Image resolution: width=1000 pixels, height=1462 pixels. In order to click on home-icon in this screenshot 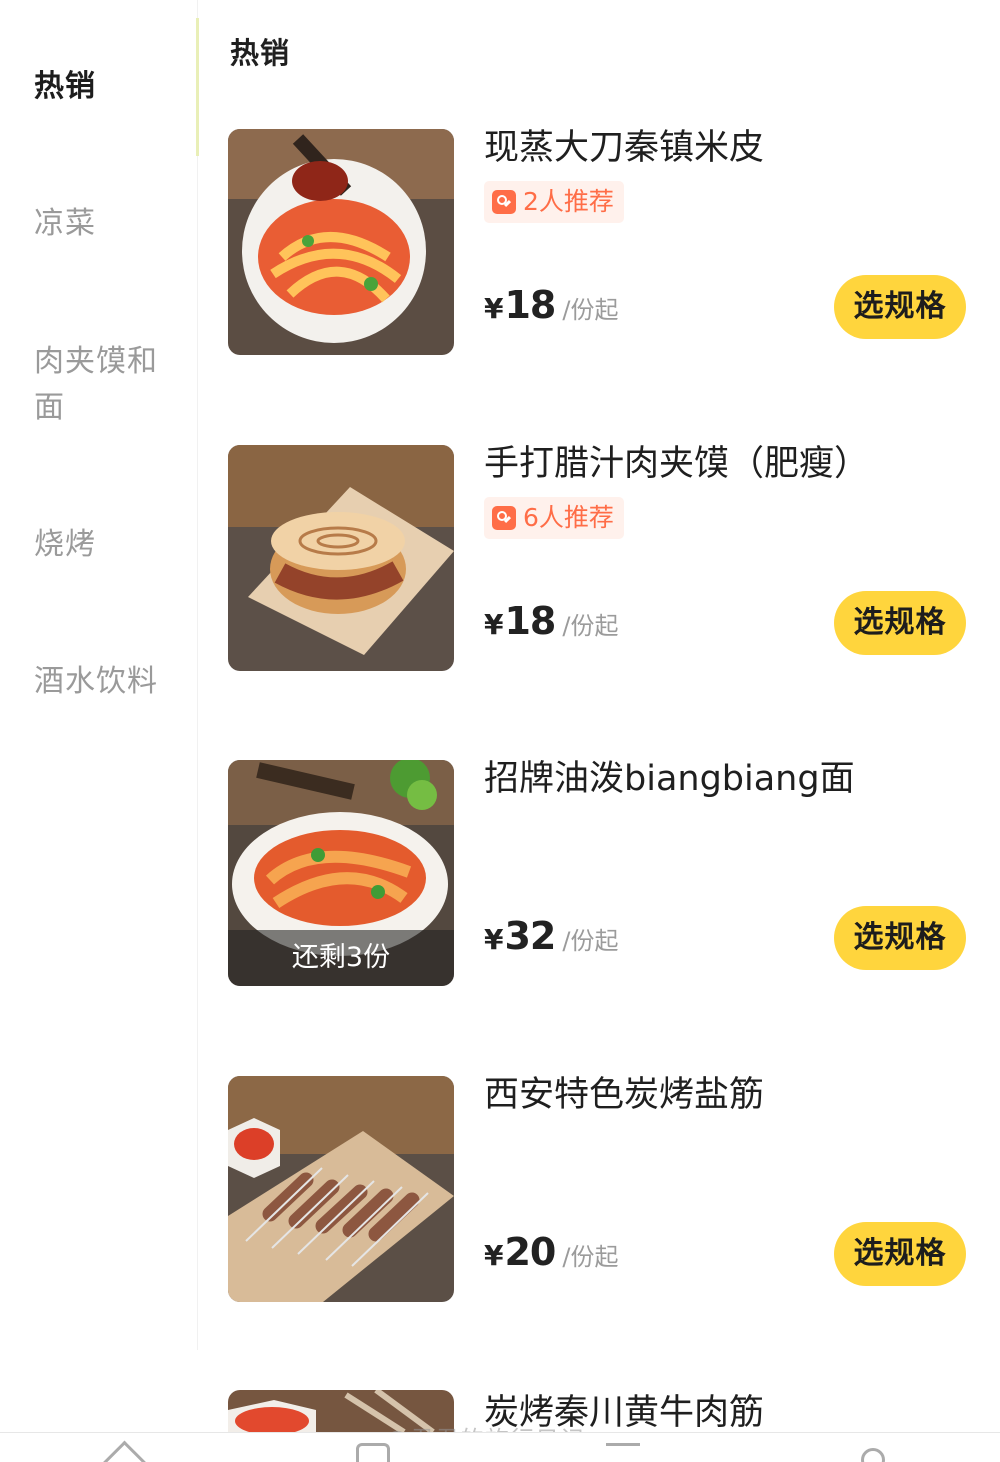, I will do `click(123, 1452)`.